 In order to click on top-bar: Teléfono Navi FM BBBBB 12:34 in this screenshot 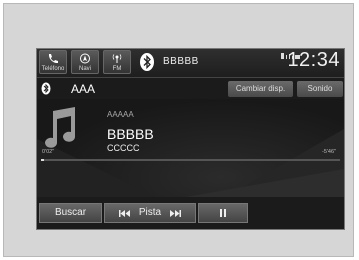, I will do `click(190, 63)`.